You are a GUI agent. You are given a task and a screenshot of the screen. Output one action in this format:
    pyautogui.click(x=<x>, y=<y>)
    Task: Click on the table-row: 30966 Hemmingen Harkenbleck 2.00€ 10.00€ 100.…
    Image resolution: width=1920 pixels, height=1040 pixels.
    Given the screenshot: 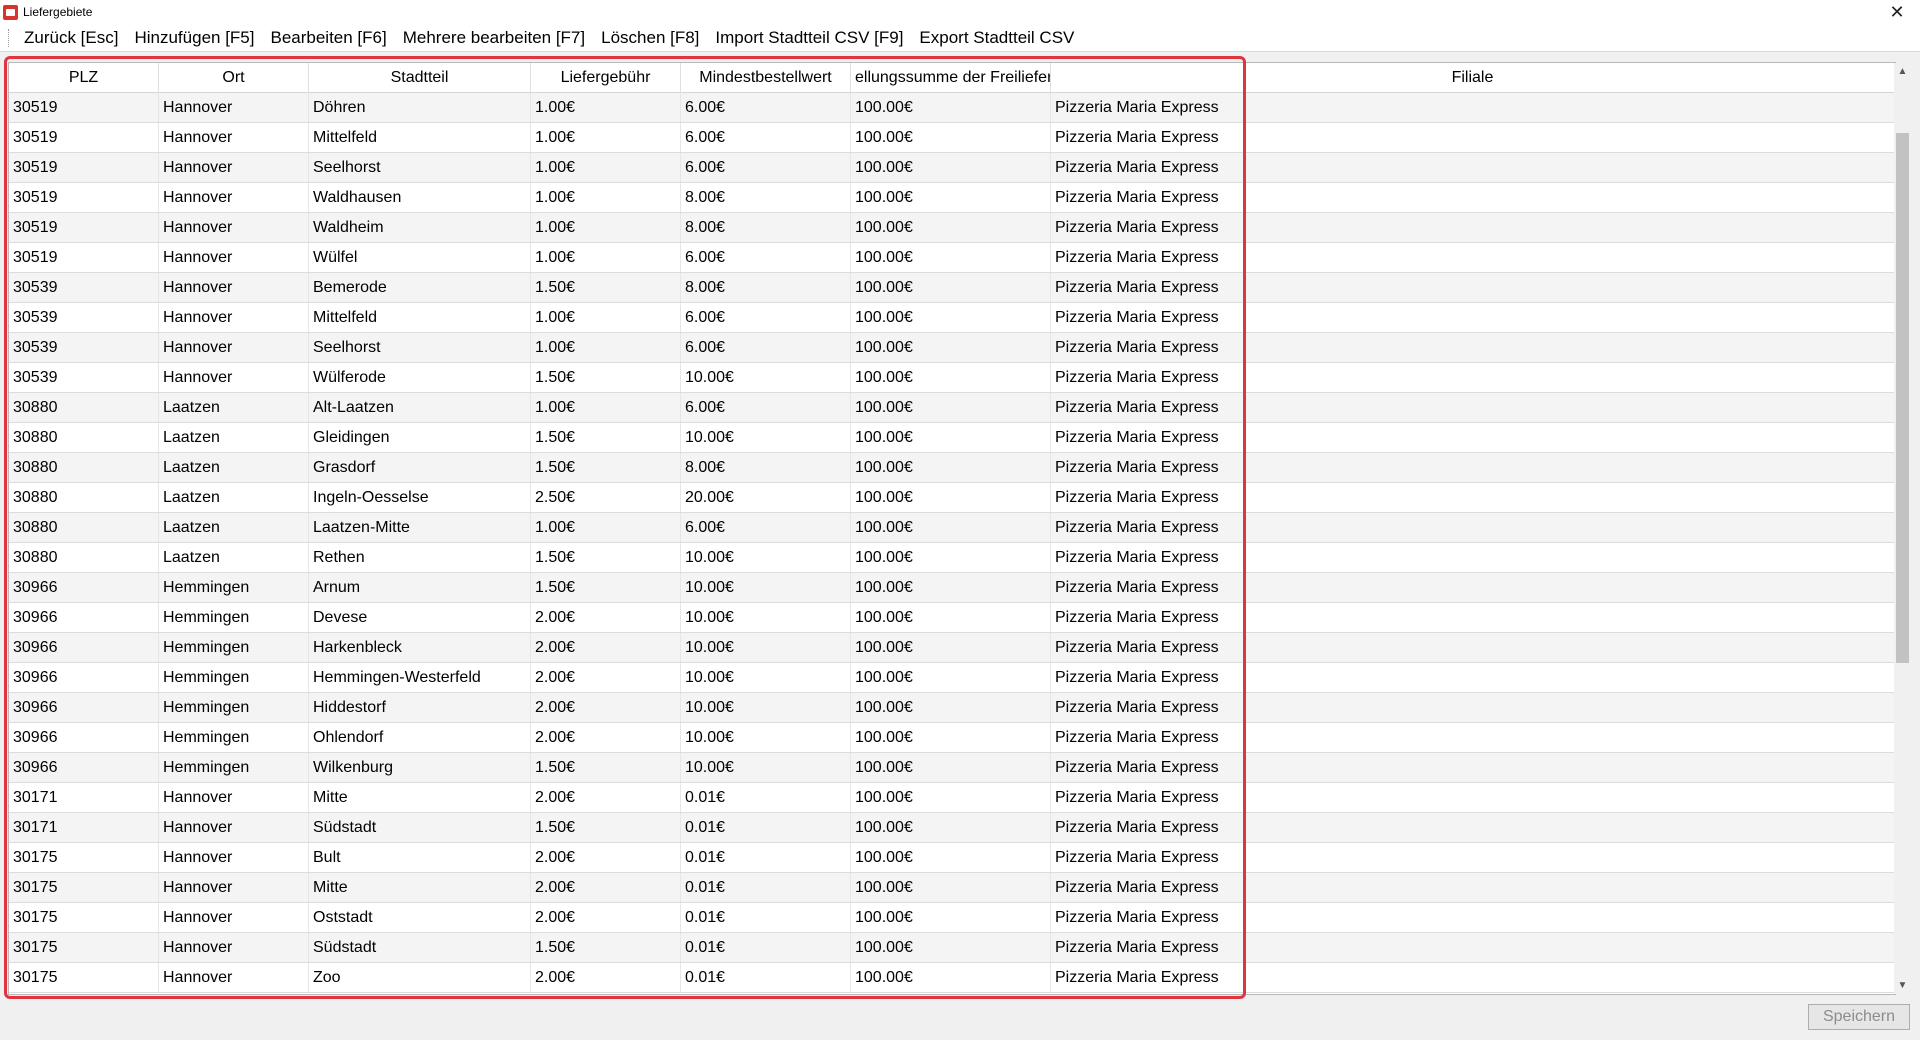 What is the action you would take?
    pyautogui.click(x=952, y=648)
    